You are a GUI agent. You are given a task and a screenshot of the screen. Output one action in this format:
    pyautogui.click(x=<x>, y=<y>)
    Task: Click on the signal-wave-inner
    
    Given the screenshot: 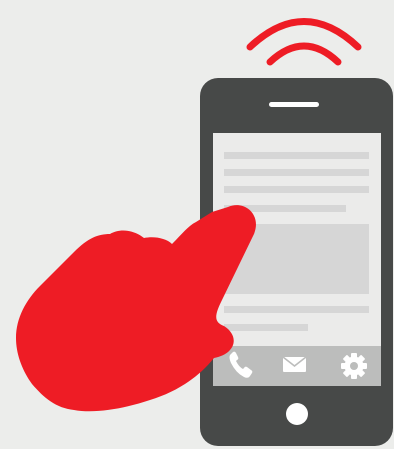 What is the action you would take?
    pyautogui.click(x=304, y=54)
    